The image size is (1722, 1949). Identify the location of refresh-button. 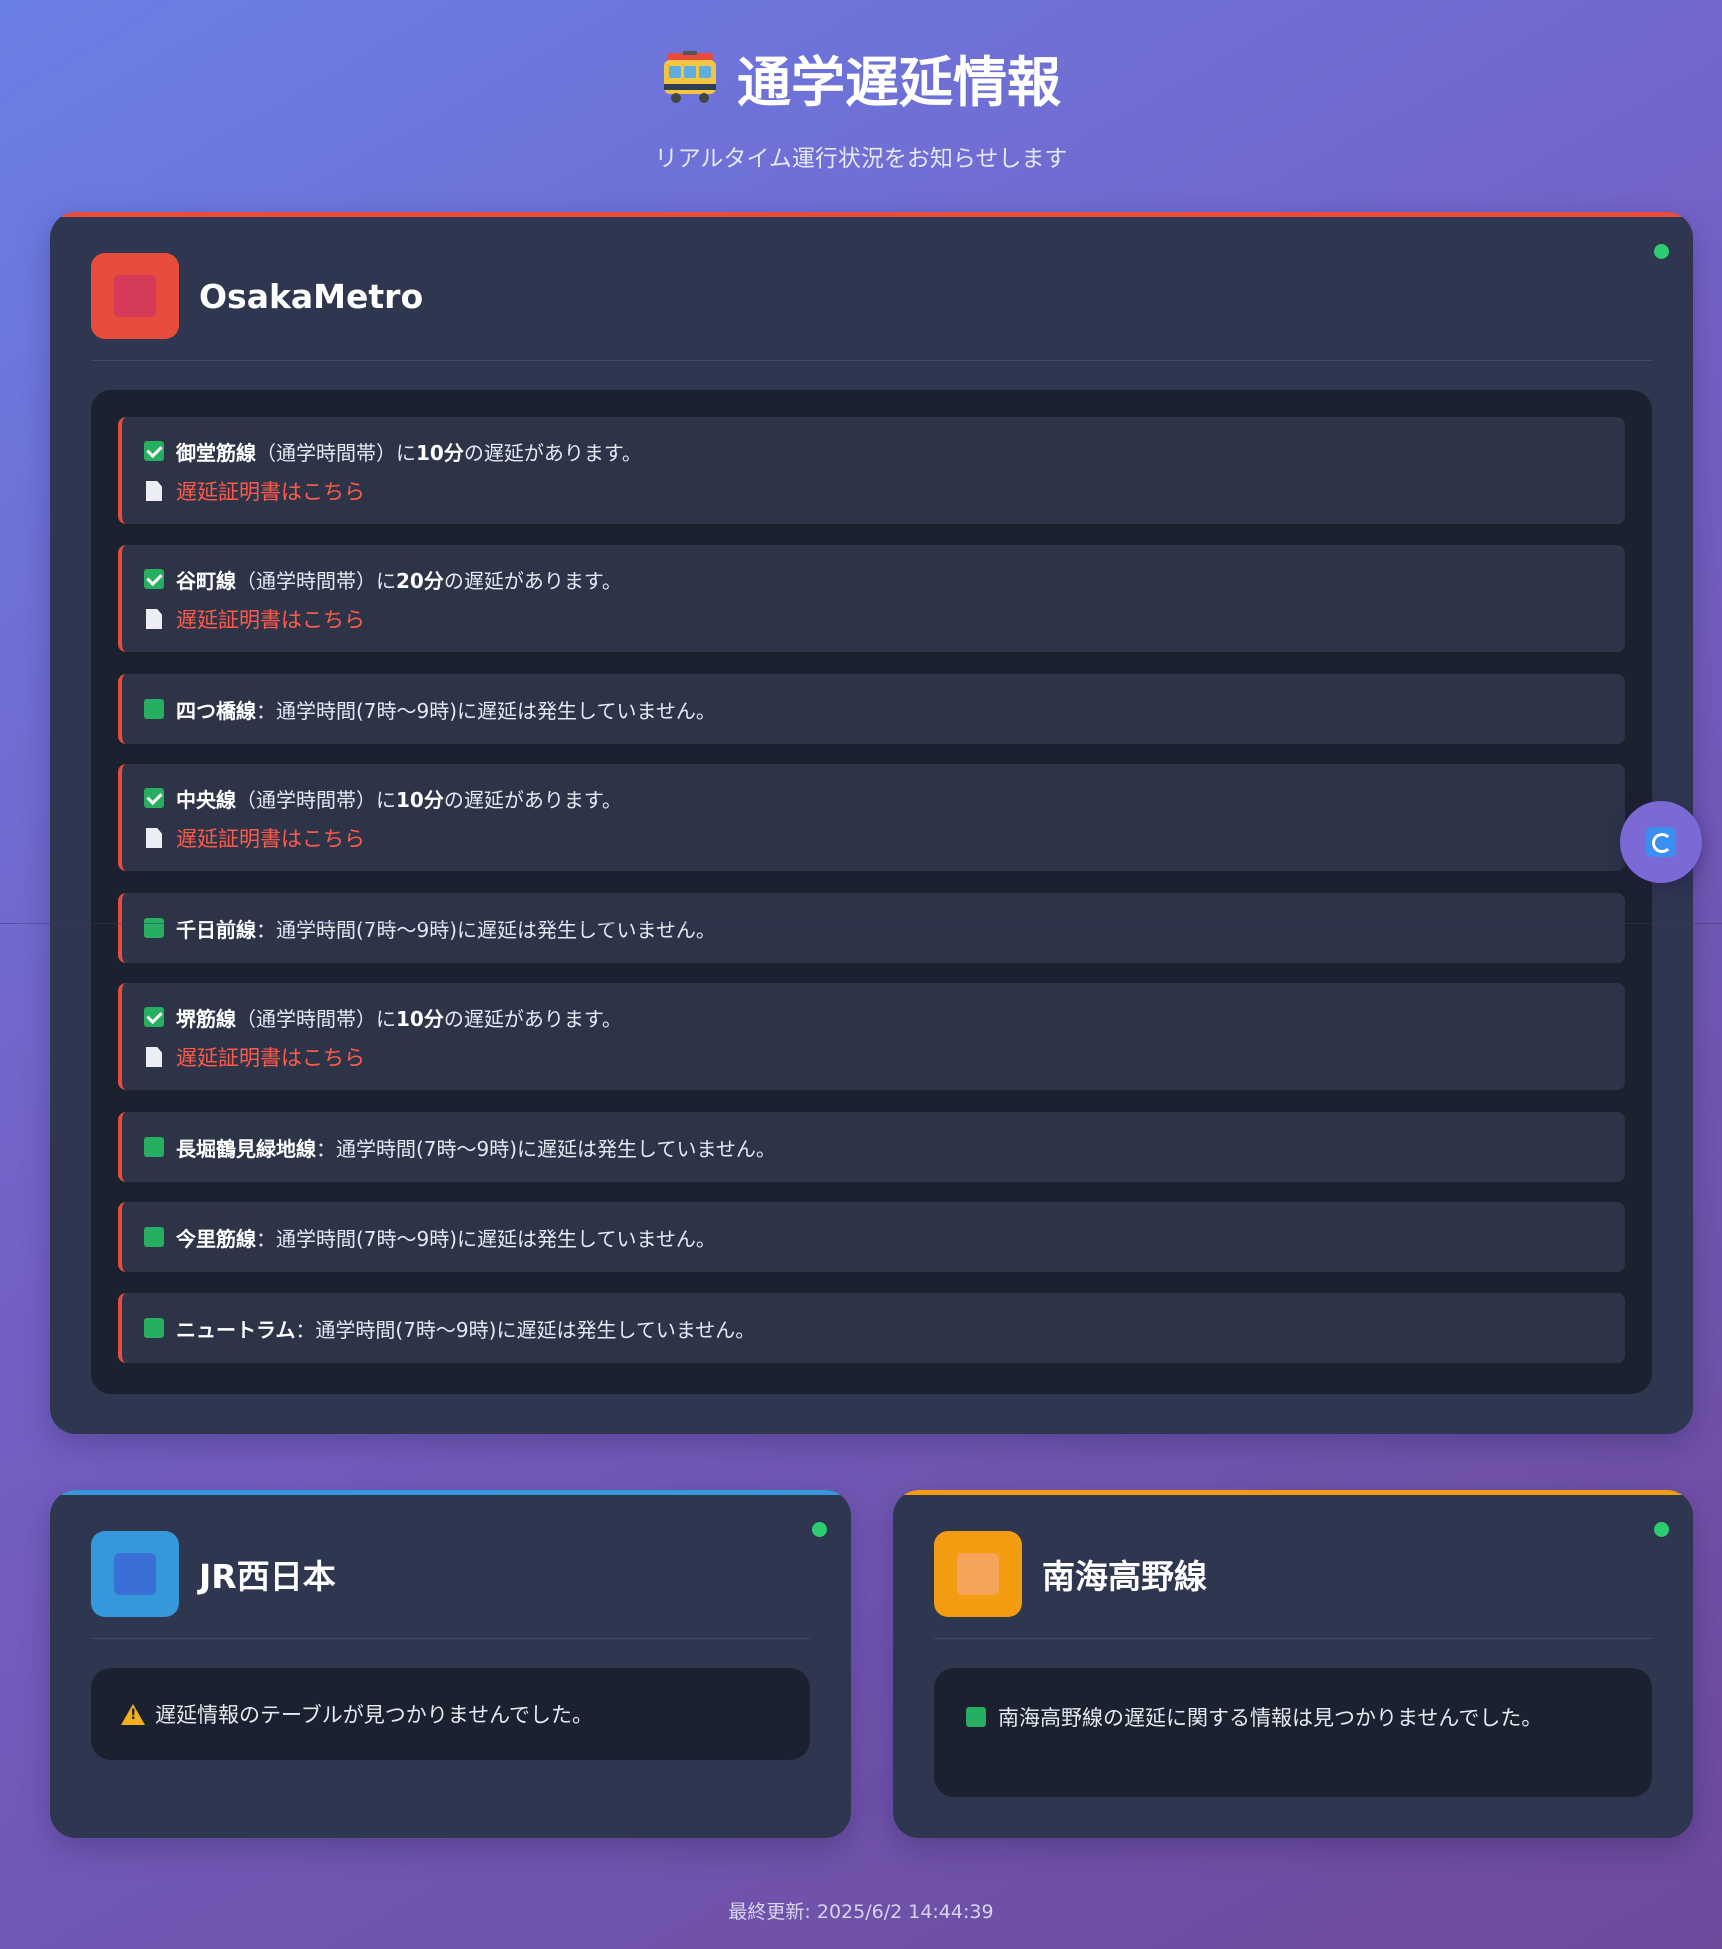
(1661, 842).